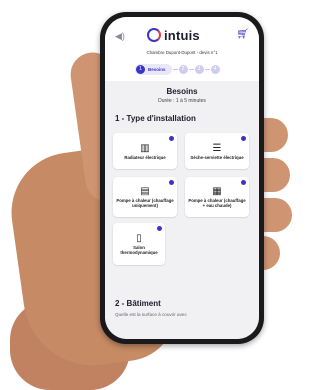 This screenshot has width=320, height=390. I want to click on step-3: 3, so click(199, 69).